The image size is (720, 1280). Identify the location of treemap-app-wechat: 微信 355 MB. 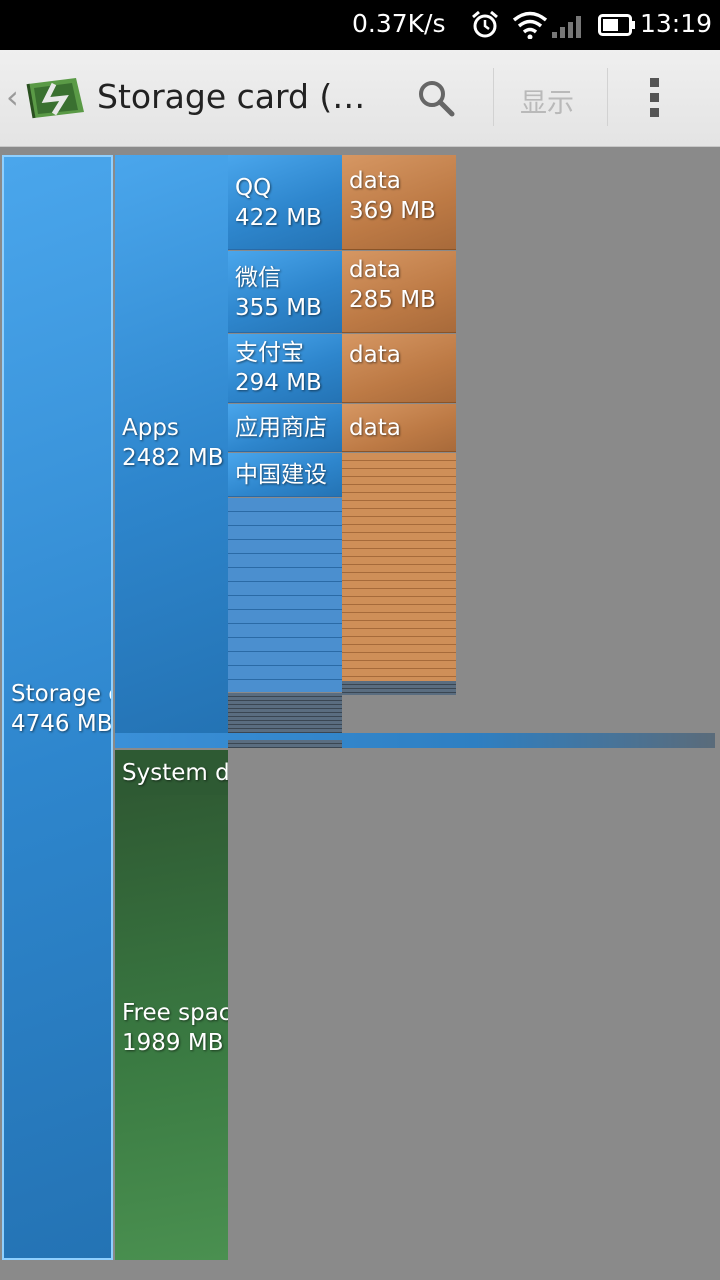
(285, 292).